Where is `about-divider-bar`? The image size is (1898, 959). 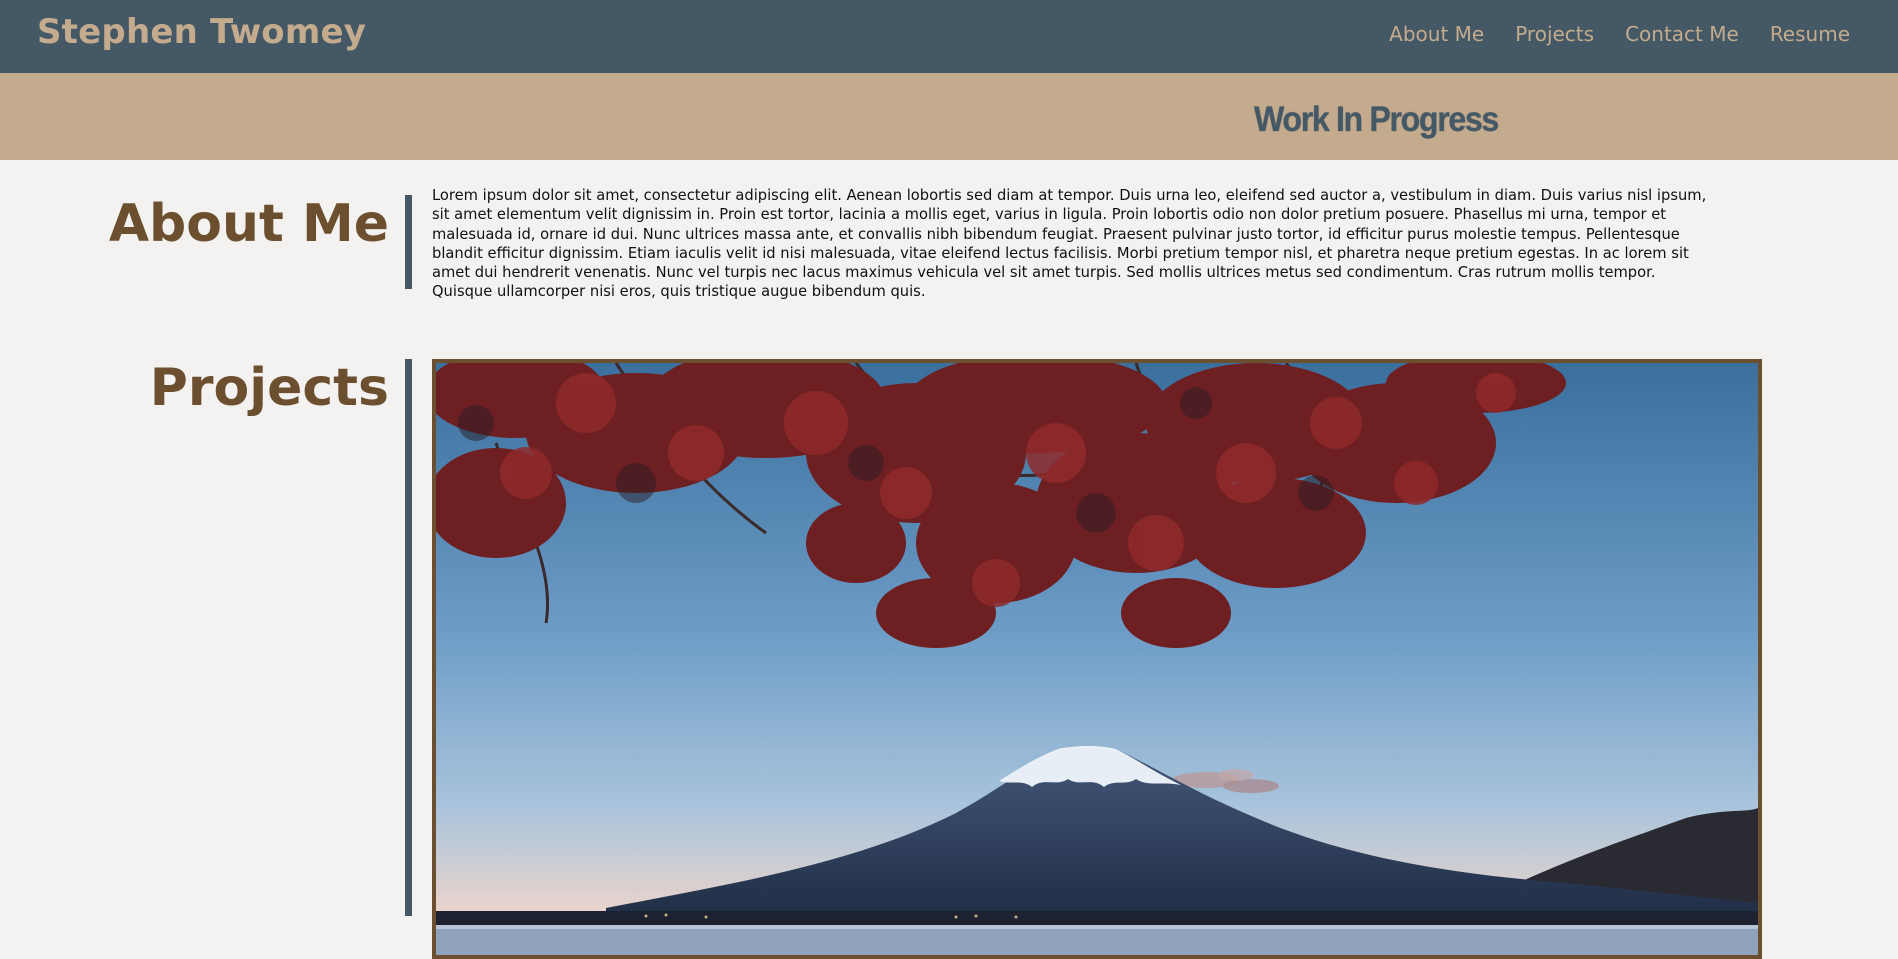 about-divider-bar is located at coordinates (408, 242).